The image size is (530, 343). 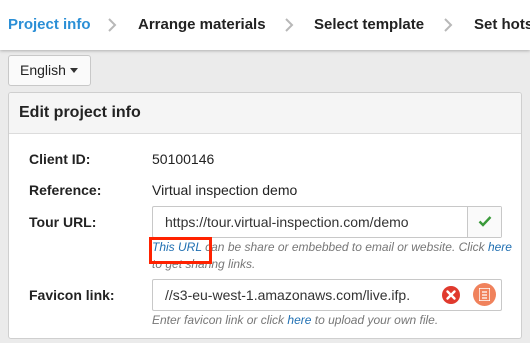 I want to click on highlight-box, so click(x=180, y=250).